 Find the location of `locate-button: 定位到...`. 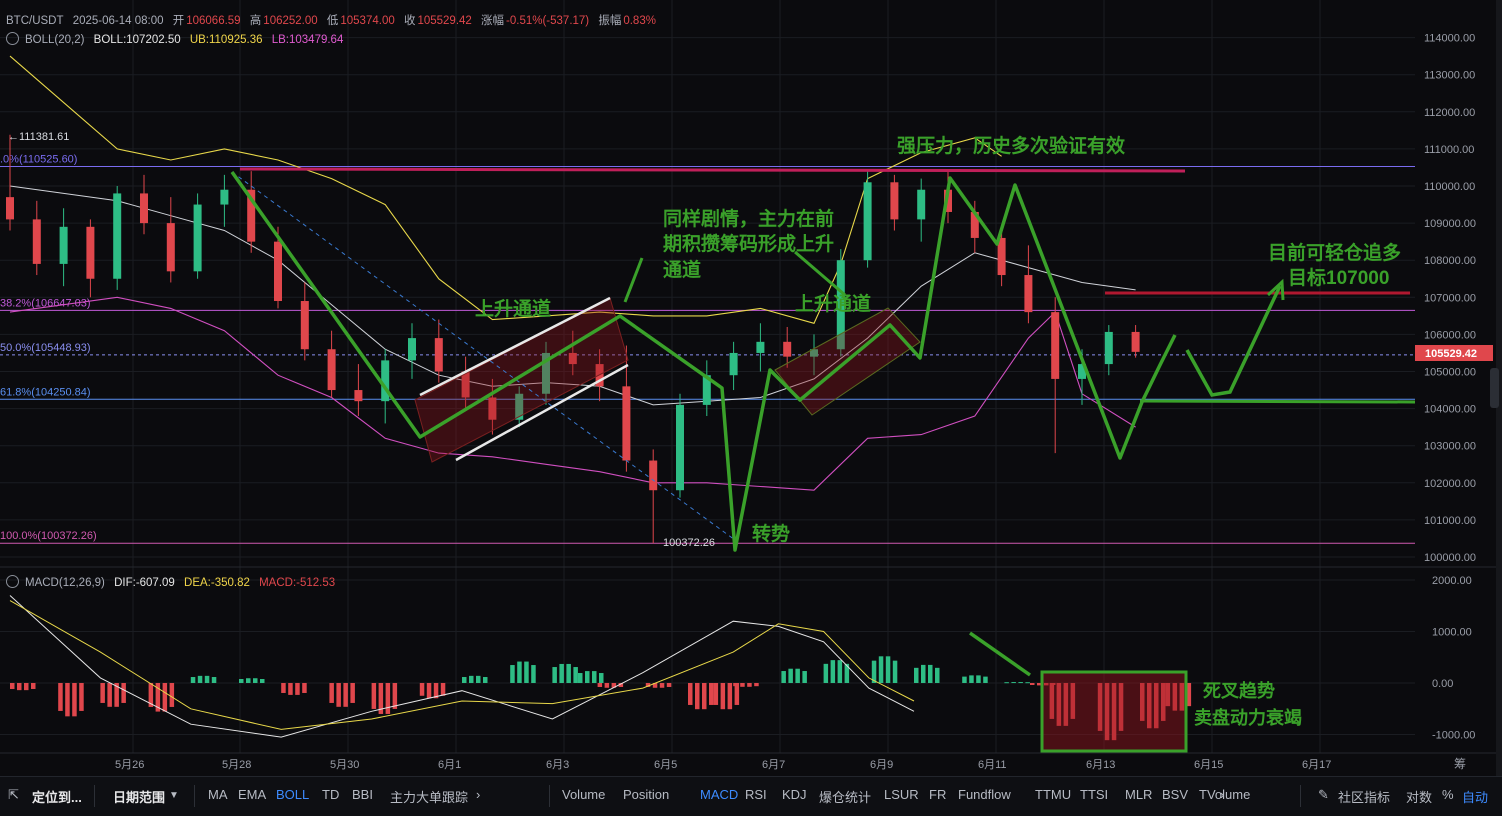

locate-button: 定位到... is located at coordinates (57, 796).